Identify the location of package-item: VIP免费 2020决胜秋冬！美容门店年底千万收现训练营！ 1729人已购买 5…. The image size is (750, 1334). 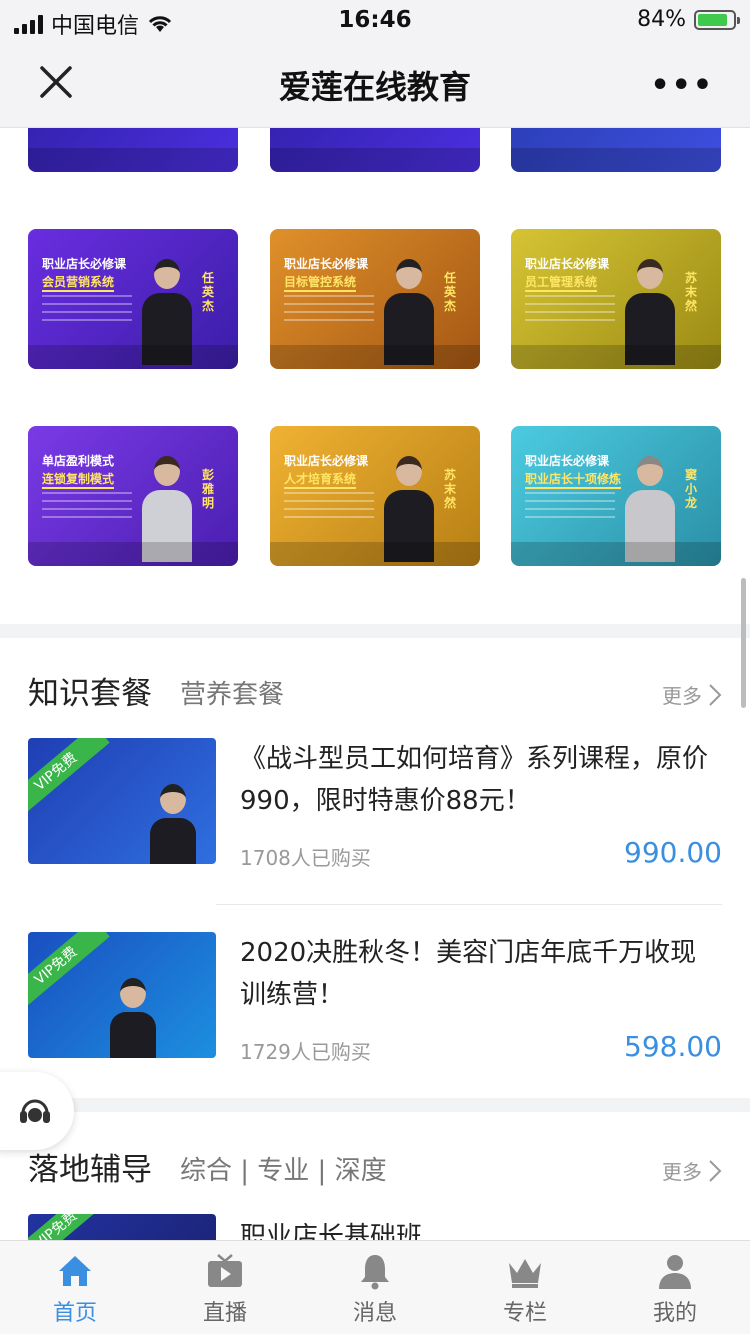
(375, 998).